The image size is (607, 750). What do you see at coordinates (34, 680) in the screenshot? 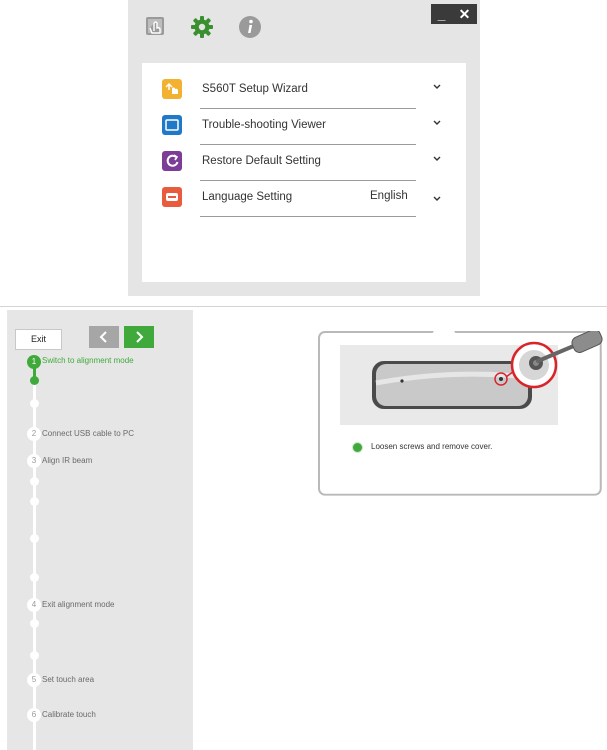
I see `step-number: 5` at bounding box center [34, 680].